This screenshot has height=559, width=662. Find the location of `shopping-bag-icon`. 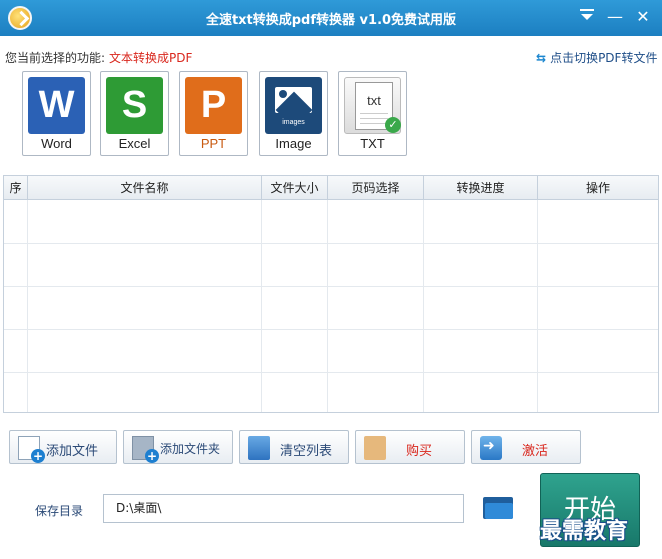

shopping-bag-icon is located at coordinates (375, 448).